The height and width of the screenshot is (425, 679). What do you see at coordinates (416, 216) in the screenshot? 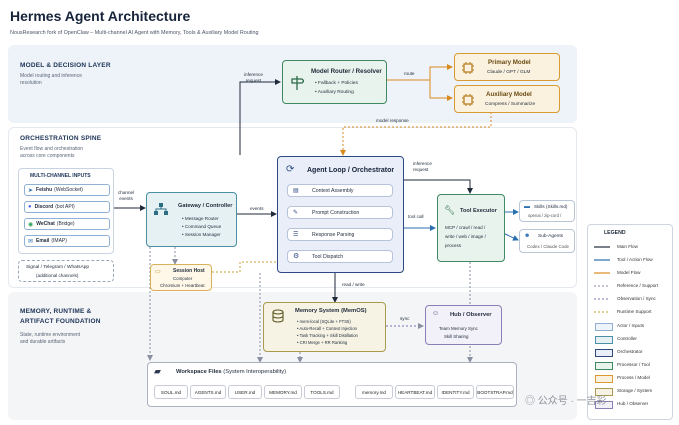
I see `edge-label-tool-call: tool call` at bounding box center [416, 216].